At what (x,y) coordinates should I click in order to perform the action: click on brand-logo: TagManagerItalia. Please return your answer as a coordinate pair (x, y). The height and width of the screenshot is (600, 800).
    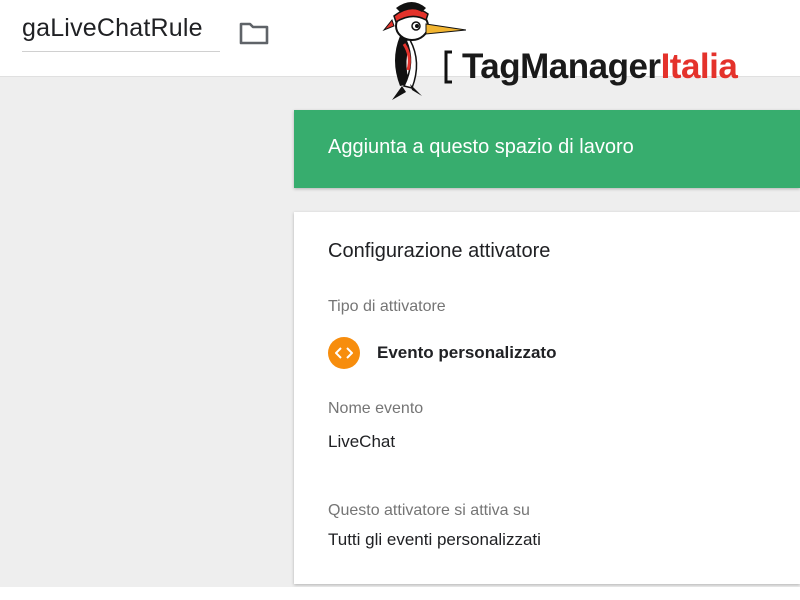
    Looking at the image, I should click on (591, 51).